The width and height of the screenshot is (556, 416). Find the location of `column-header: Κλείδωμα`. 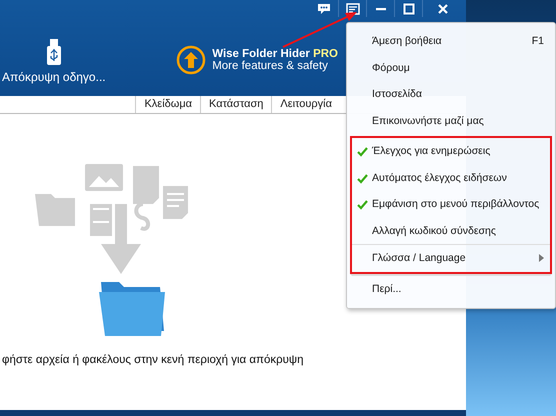

column-header: Κλείδωμα is located at coordinates (167, 104).